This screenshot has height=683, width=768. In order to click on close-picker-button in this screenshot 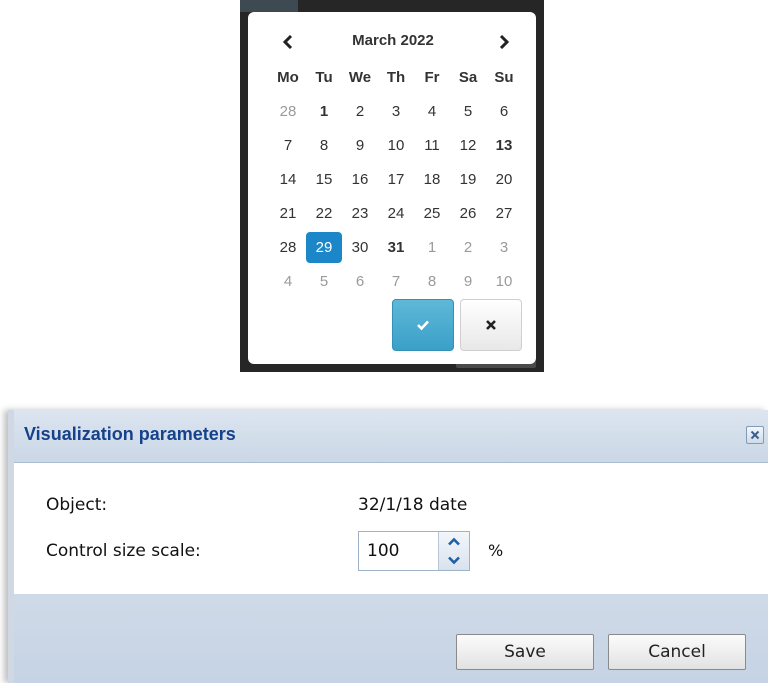, I will do `click(491, 325)`.